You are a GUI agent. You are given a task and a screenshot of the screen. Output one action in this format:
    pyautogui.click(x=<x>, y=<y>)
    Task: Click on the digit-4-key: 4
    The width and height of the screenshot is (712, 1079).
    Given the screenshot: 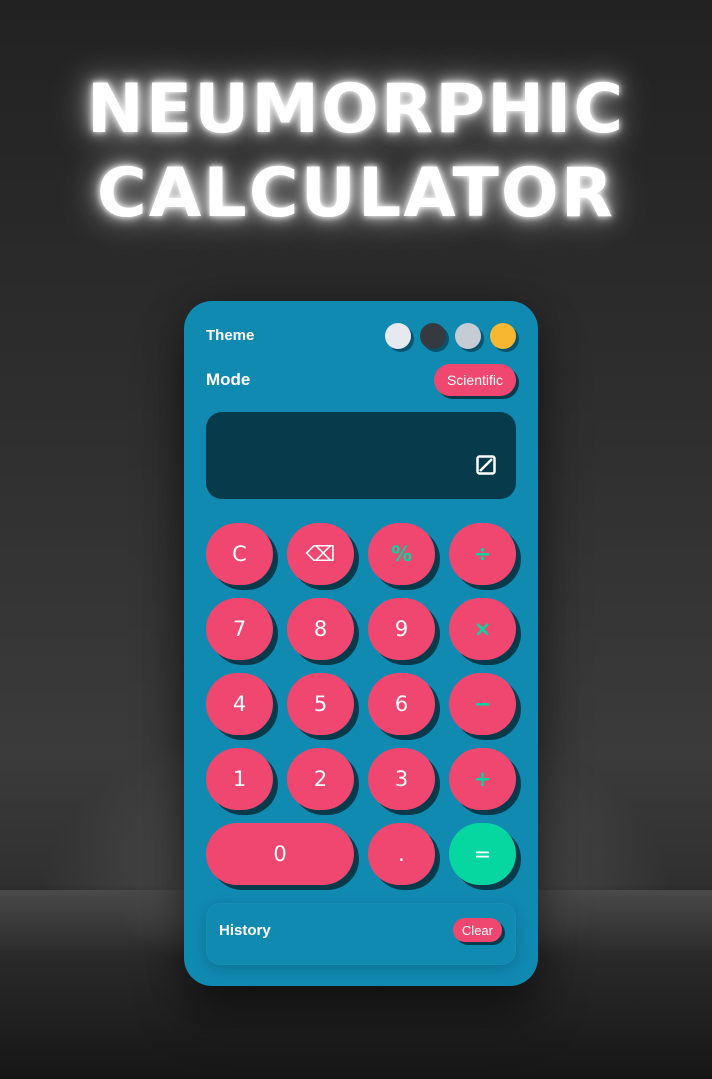 What is the action you would take?
    pyautogui.click(x=239, y=704)
    